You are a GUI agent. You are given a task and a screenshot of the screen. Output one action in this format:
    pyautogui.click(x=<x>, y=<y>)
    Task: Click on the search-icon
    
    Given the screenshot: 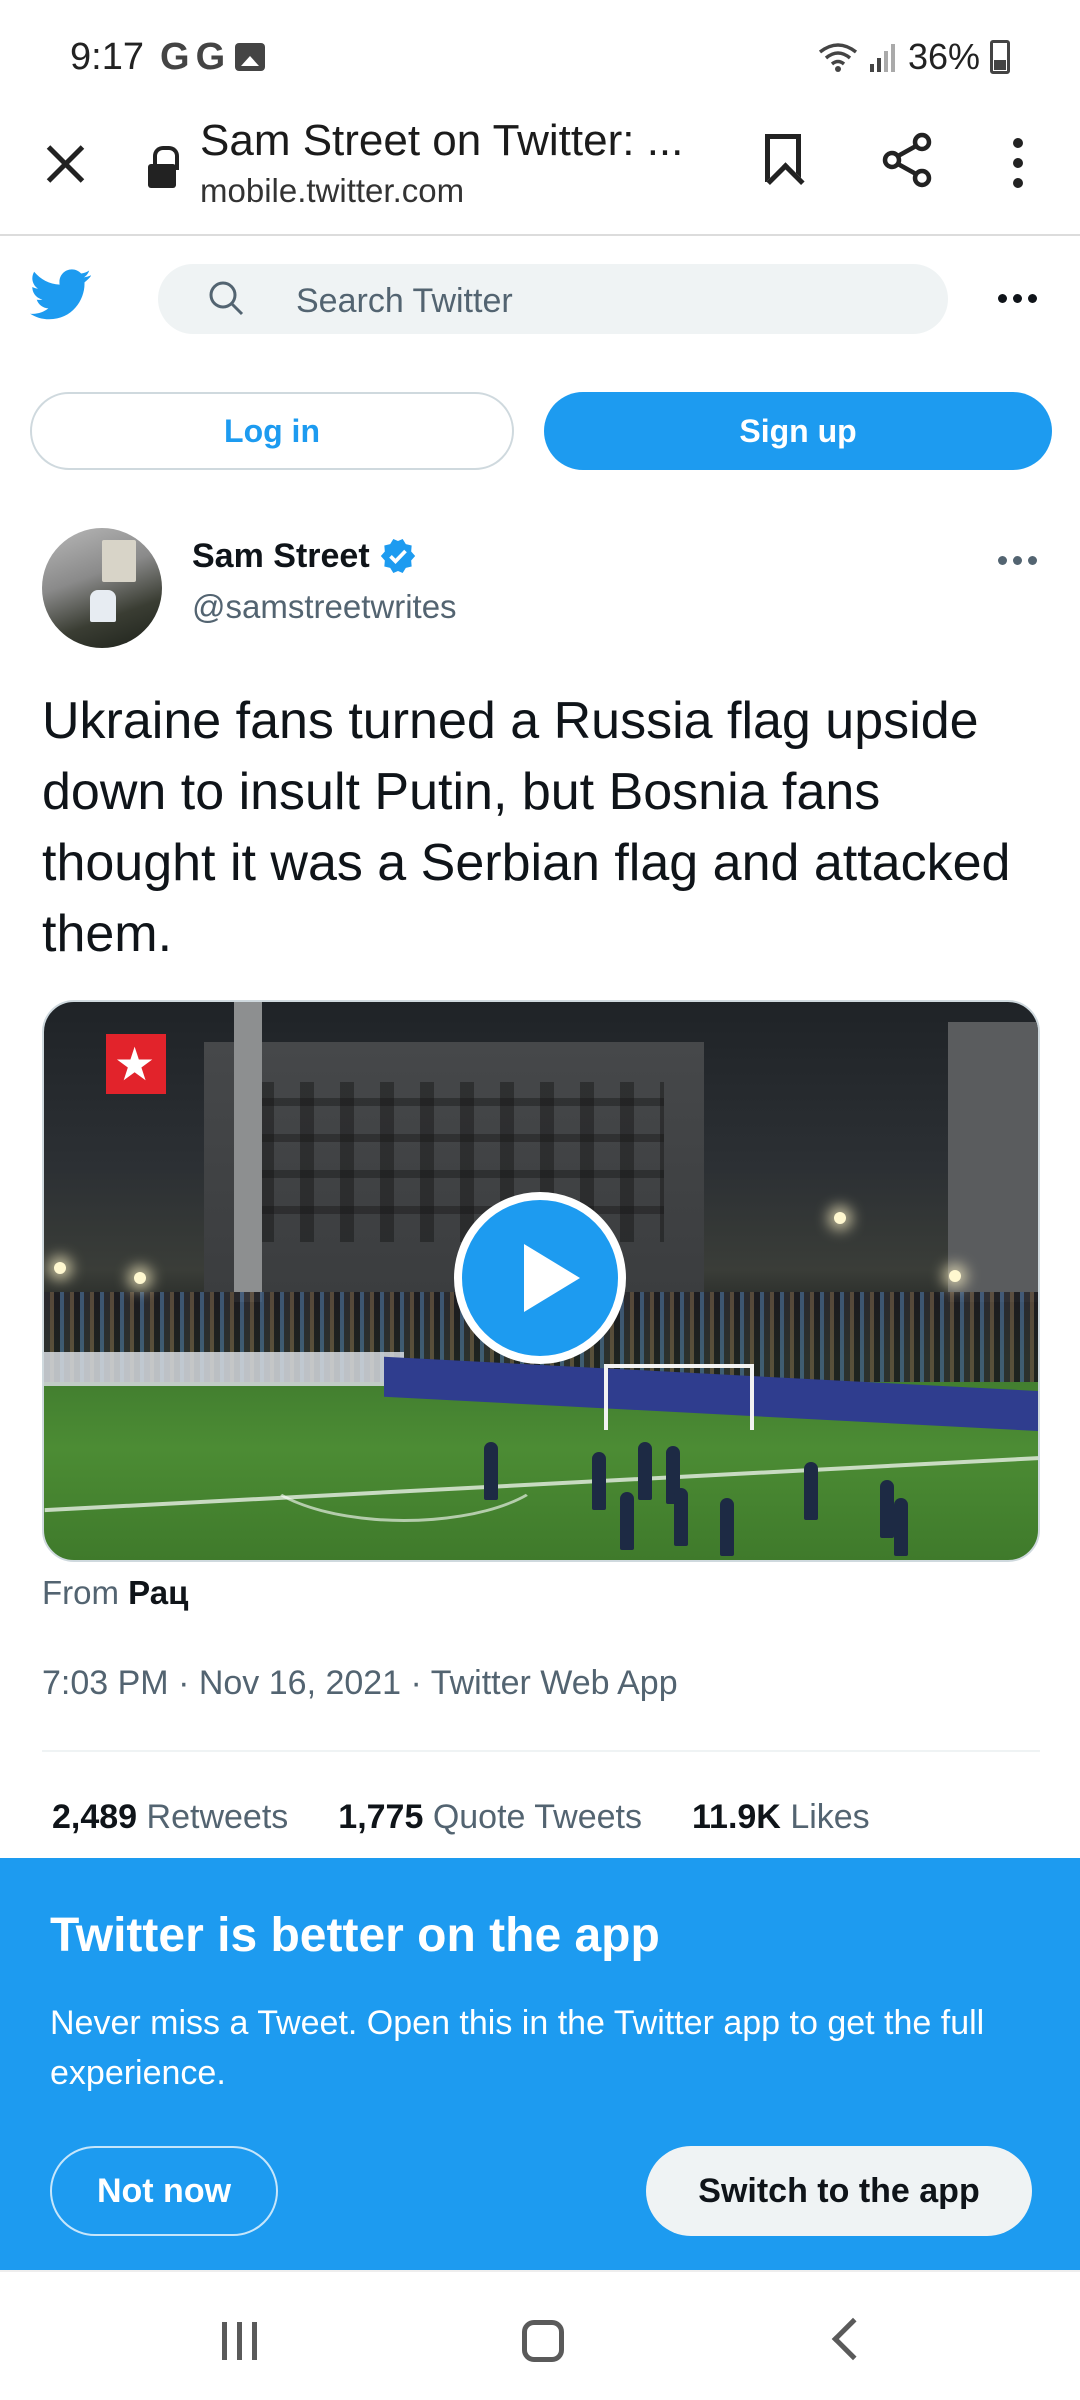 What is the action you would take?
    pyautogui.click(x=226, y=298)
    